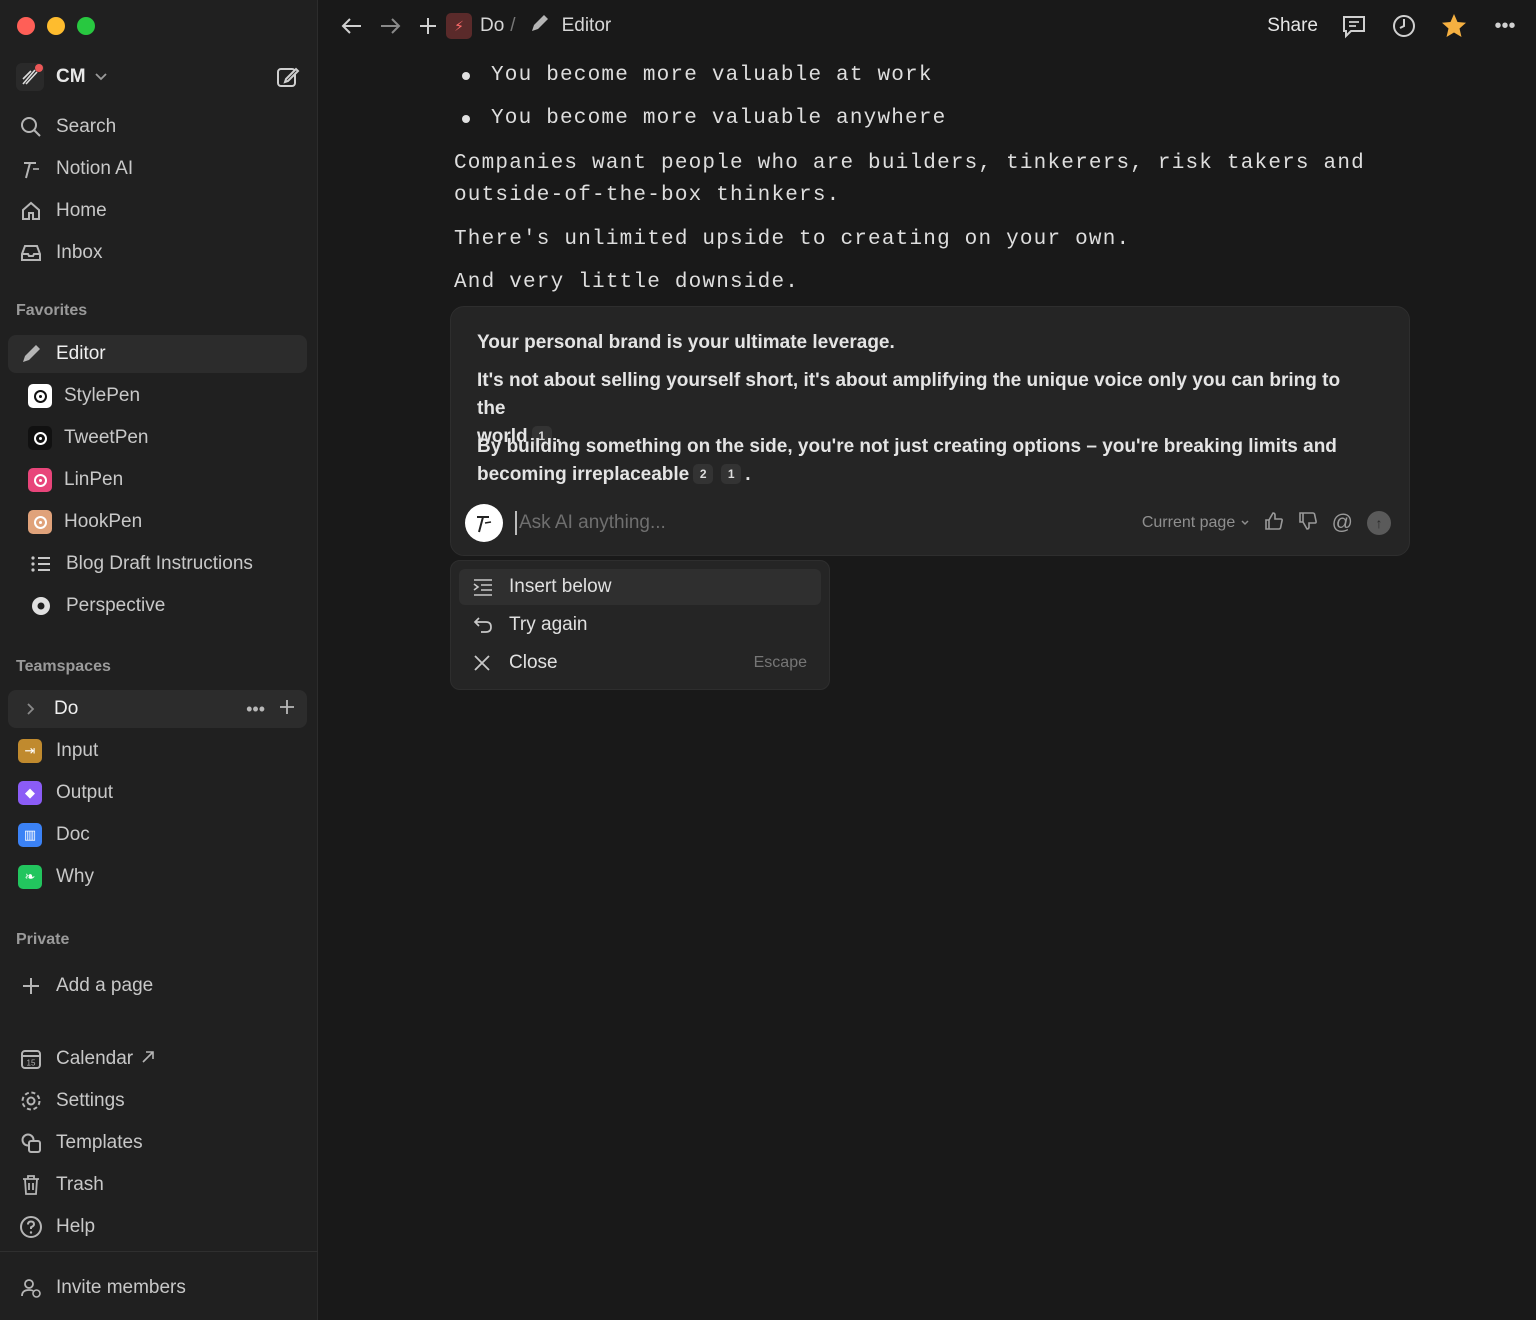 This screenshot has height=1320, width=1536. I want to click on sidebar-item-hookpen: HookPen, so click(157, 522).